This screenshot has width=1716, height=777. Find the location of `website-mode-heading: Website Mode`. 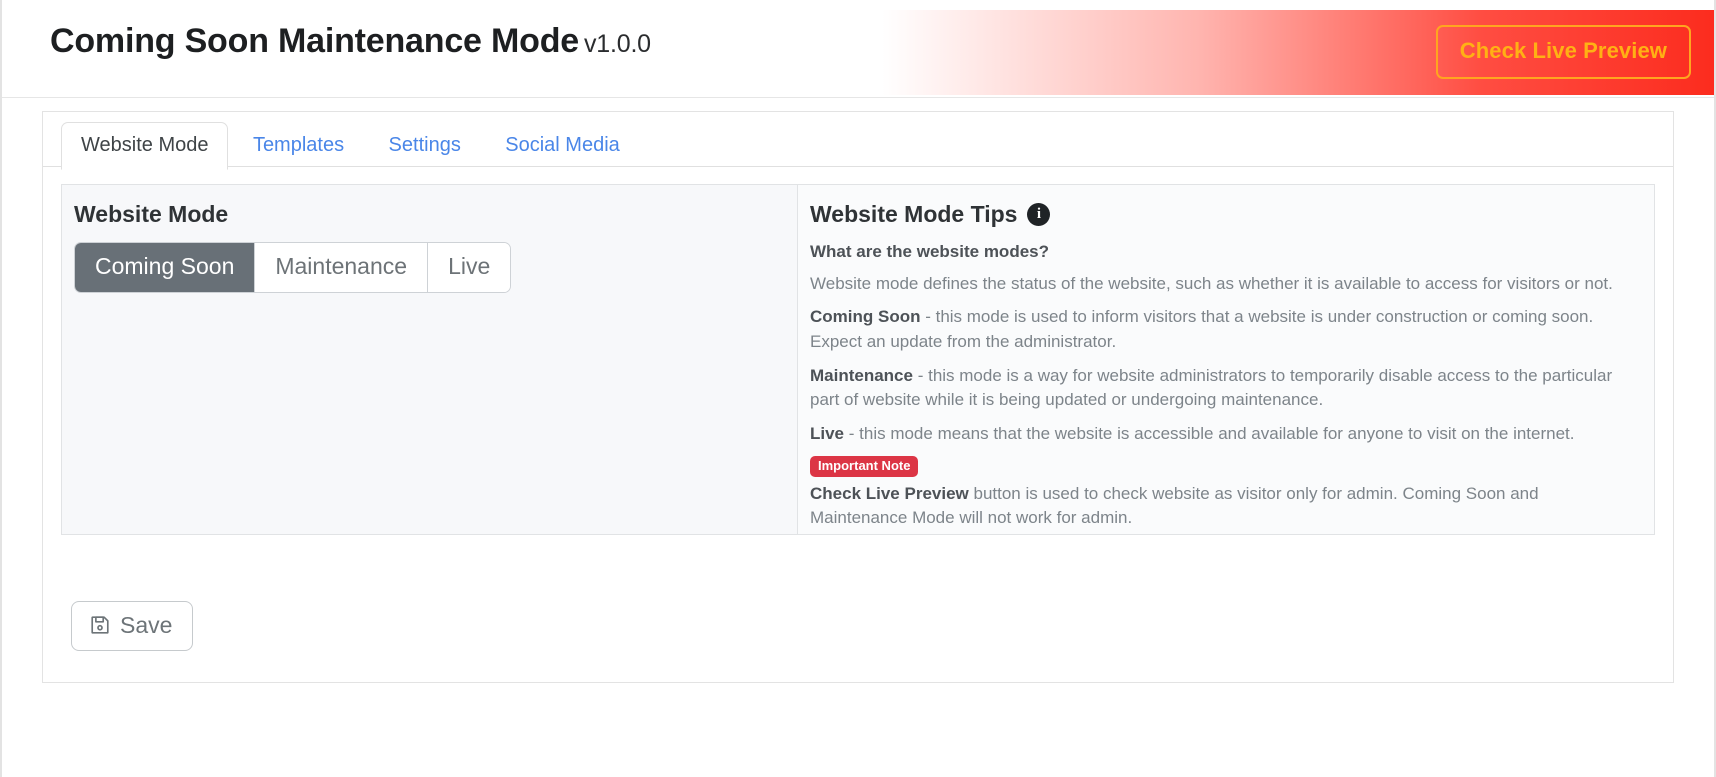

website-mode-heading: Website Mode is located at coordinates (151, 214).